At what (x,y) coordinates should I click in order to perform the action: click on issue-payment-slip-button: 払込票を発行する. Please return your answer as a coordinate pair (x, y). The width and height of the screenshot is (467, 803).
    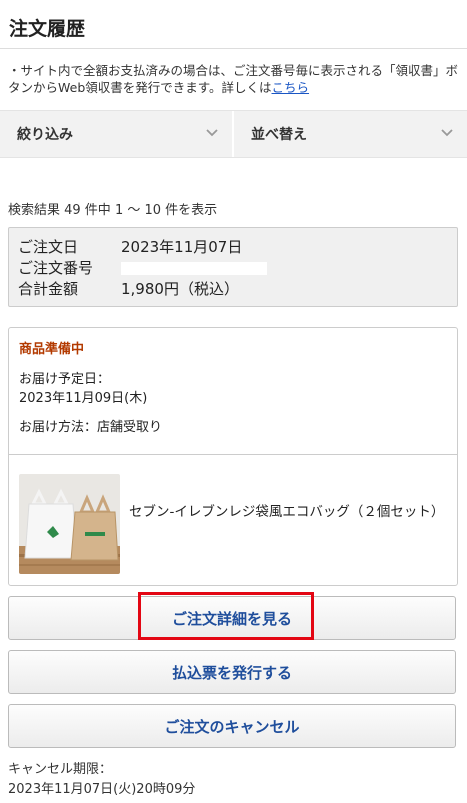
    Looking at the image, I should click on (232, 672).